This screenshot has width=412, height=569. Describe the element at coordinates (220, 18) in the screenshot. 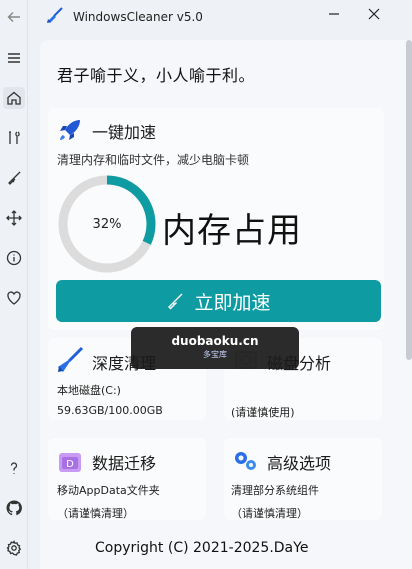

I see `title-bar: WindowsCleaner v5.0` at that location.